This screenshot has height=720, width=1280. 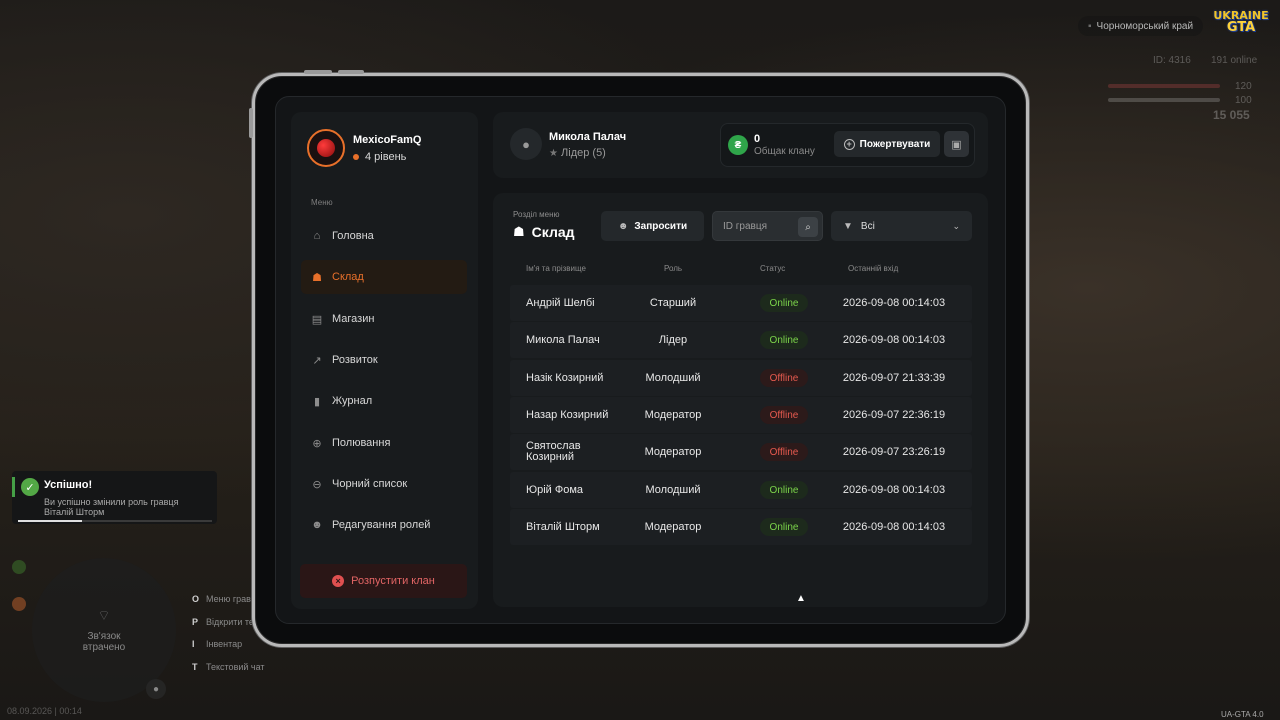 I want to click on member-name: Віталій Шторм, so click(x=563, y=526).